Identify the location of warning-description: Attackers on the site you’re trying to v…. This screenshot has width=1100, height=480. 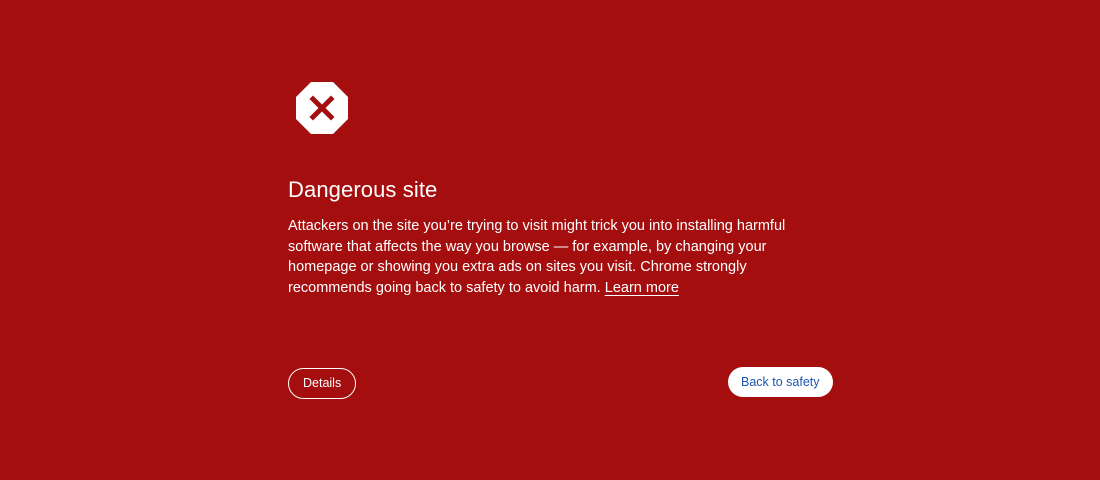
(553, 257).